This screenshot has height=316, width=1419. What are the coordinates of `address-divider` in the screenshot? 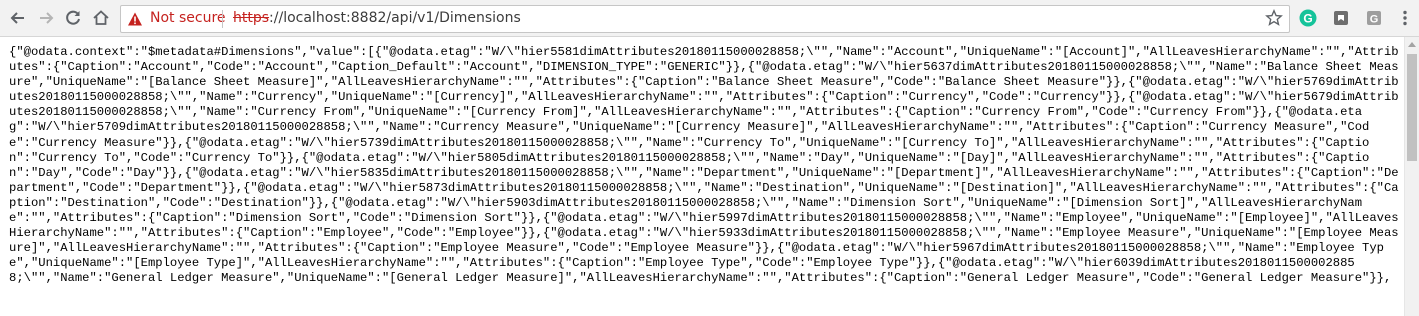 It's located at (222, 19).